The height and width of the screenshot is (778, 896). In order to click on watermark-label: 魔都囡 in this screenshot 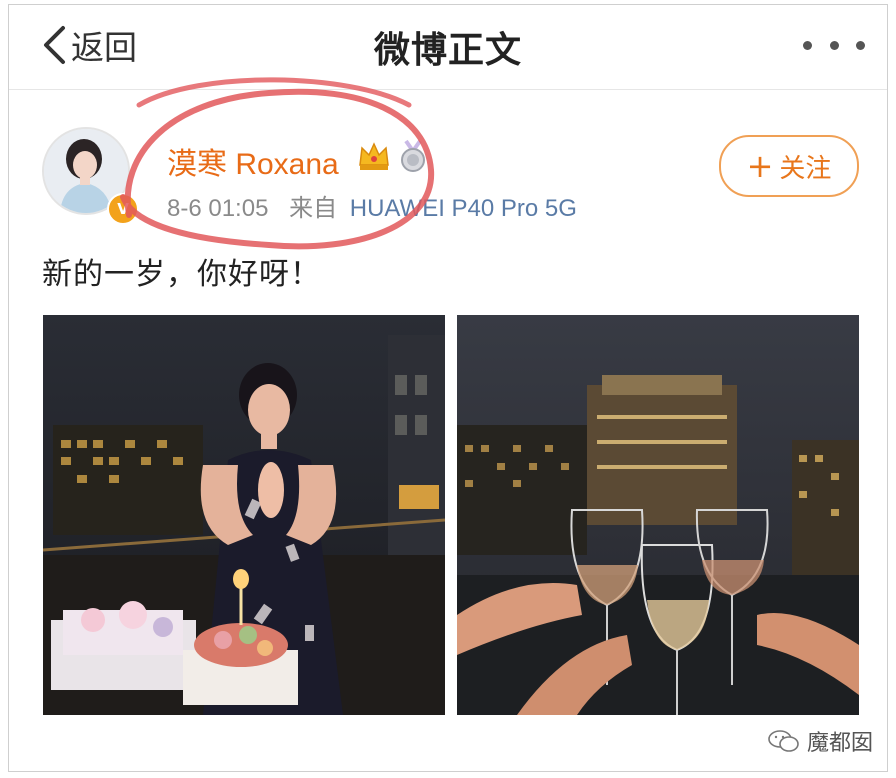, I will do `click(839, 743)`.